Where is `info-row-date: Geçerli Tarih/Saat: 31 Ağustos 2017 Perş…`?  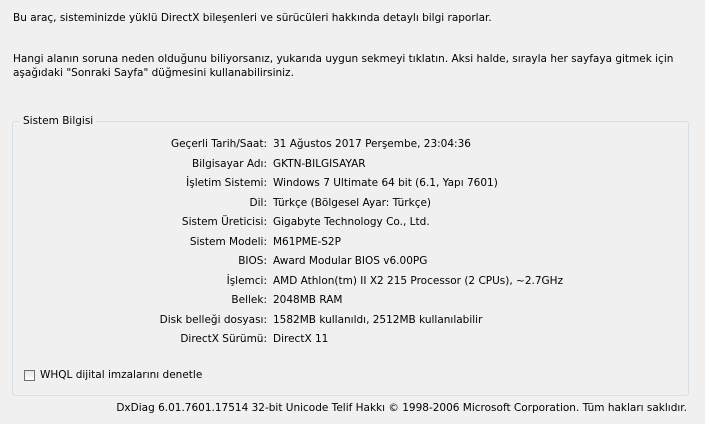
info-row-date: Geçerli Tarih/Saat: 31 Ağustos 2017 Perş… is located at coordinates (352, 144).